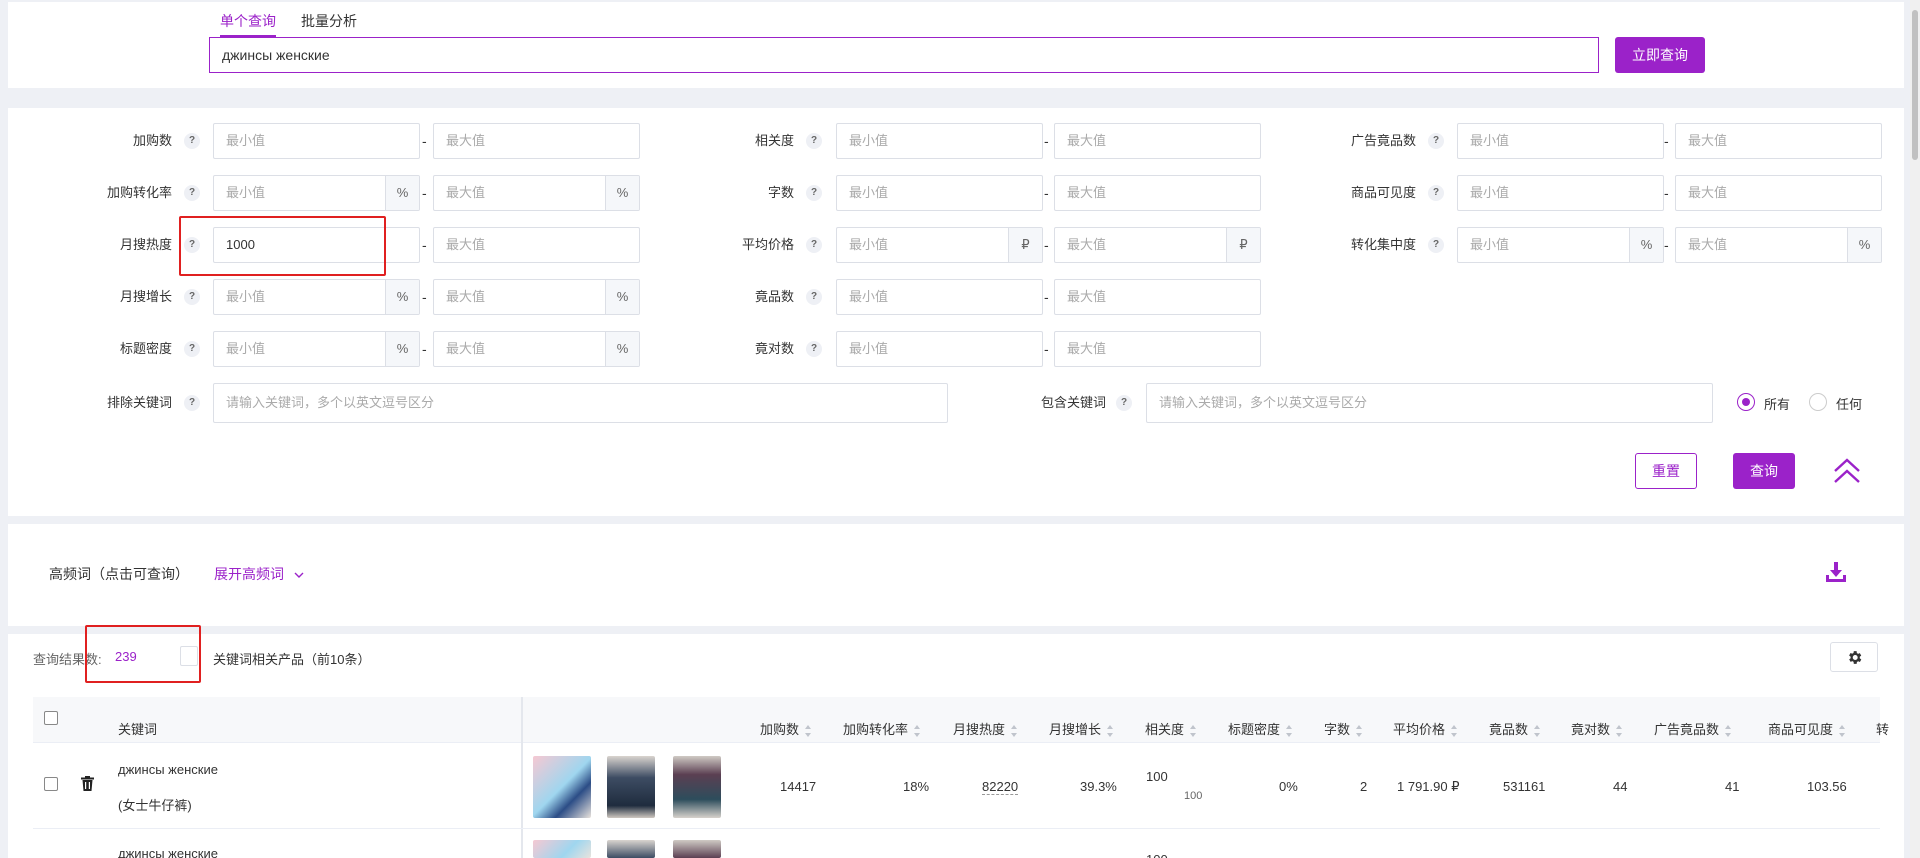 Image resolution: width=1920 pixels, height=858 pixels. I want to click on column-header: 广告竟品数, so click(1693, 730).